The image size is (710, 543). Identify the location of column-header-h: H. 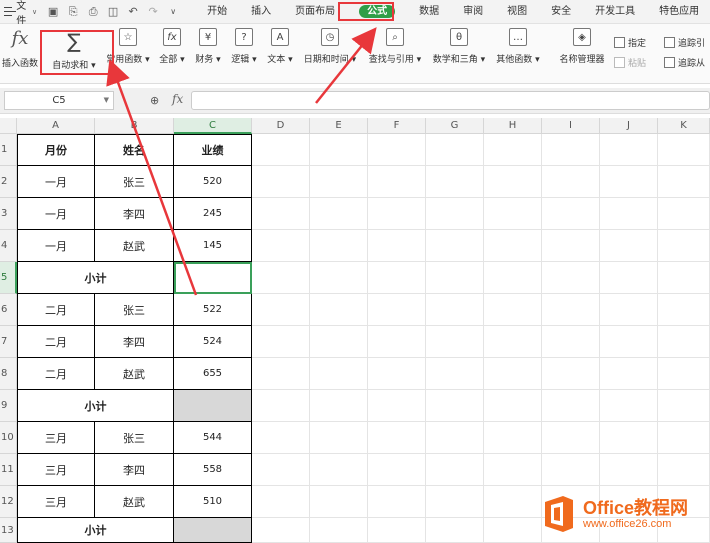
(513, 126).